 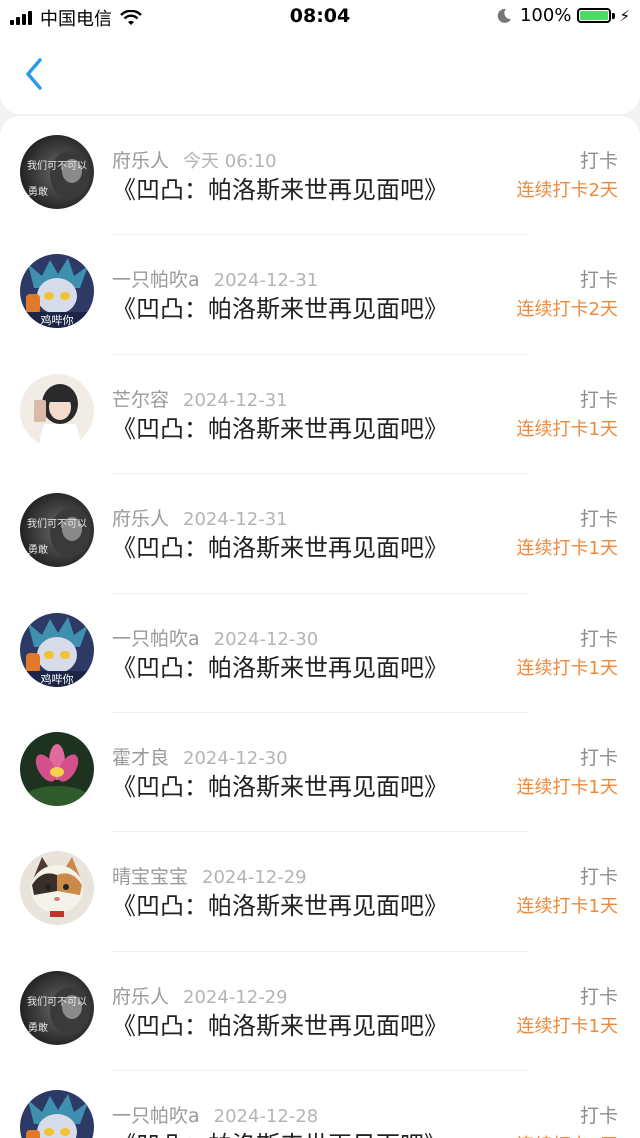 I want to click on battery-level, so click(x=594, y=15).